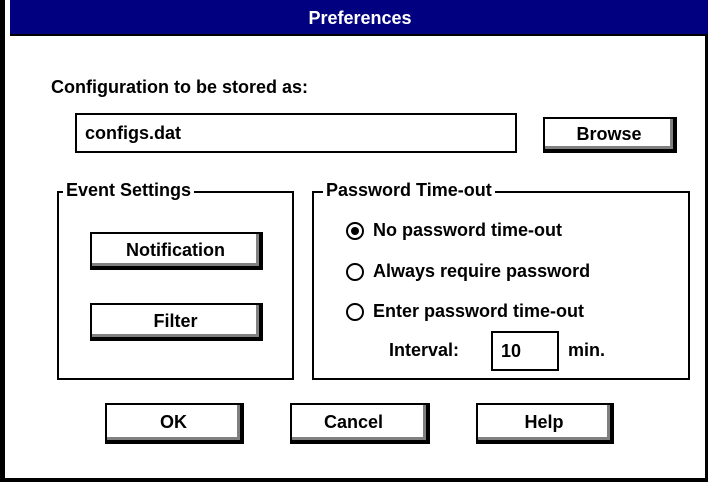 The width and height of the screenshot is (708, 482). What do you see at coordinates (133, 132) in the screenshot?
I see `config-file-value: configs.dat` at bounding box center [133, 132].